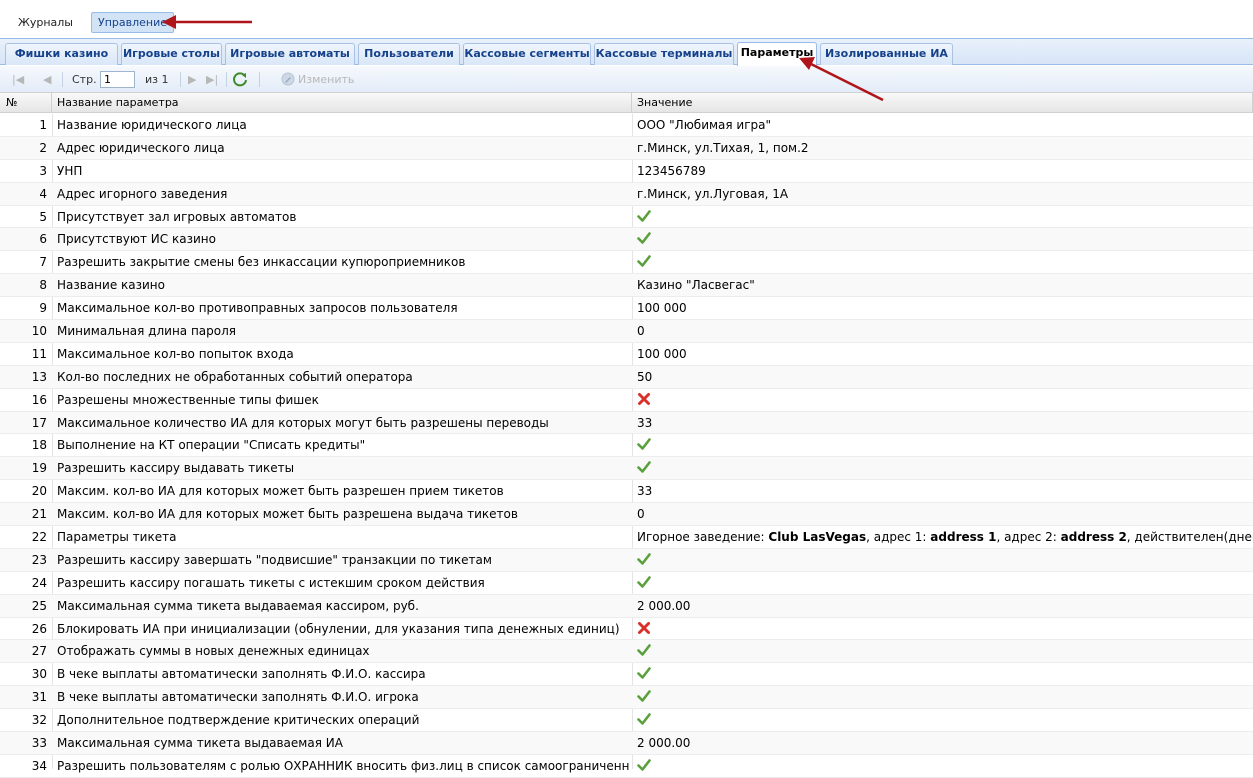  I want to click on parameter-value: 50, so click(645, 376).